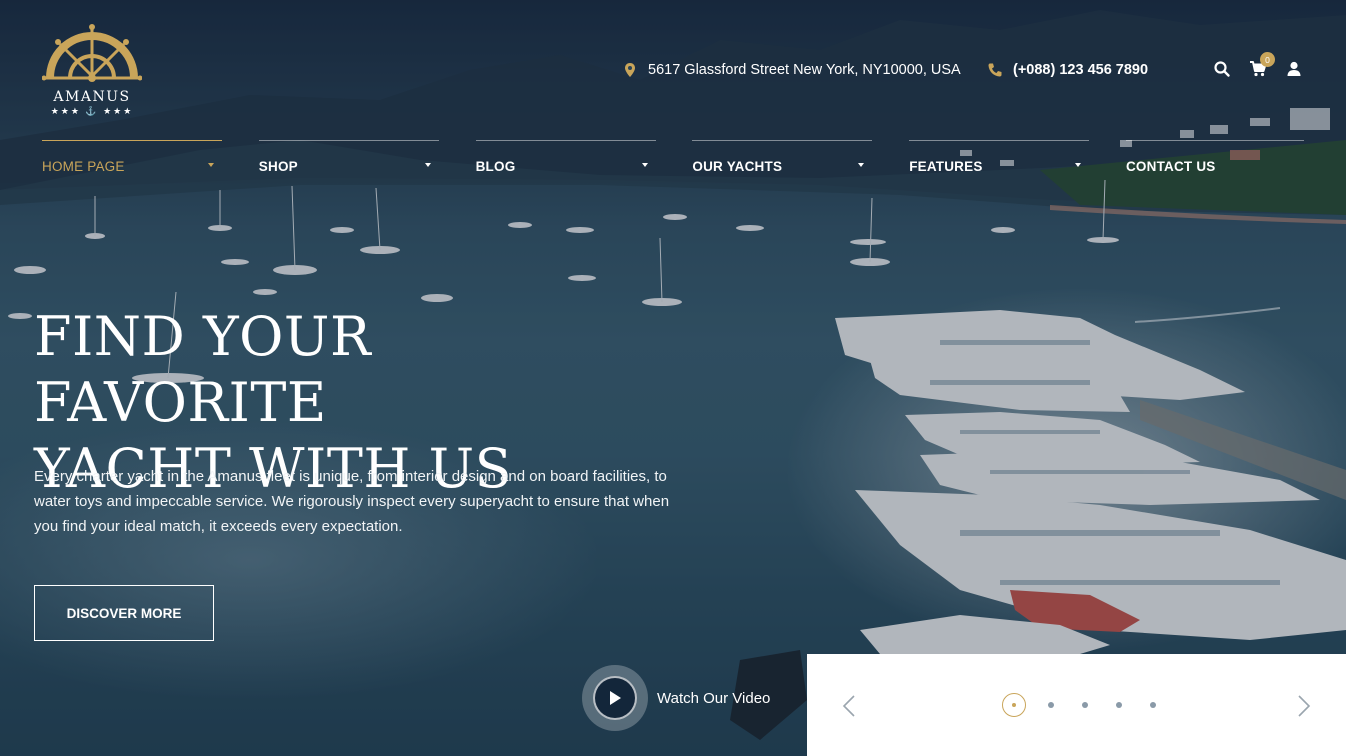 This screenshot has width=1346, height=756. What do you see at coordinates (1267, 59) in the screenshot?
I see `cart-count-badge: 0` at bounding box center [1267, 59].